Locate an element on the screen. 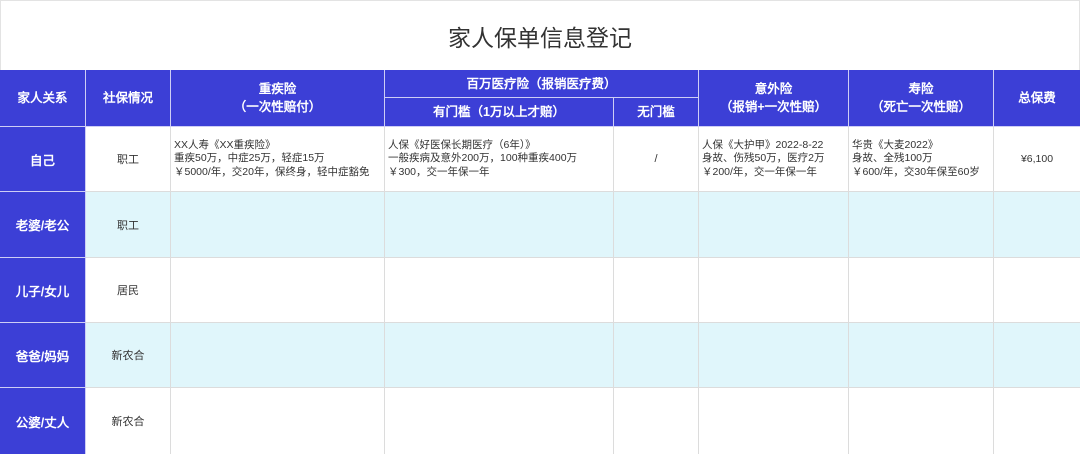 The height and width of the screenshot is (454, 1080). header-medical-with-deductible-label: 有门槛（1万以上才赔） is located at coordinates (499, 112).